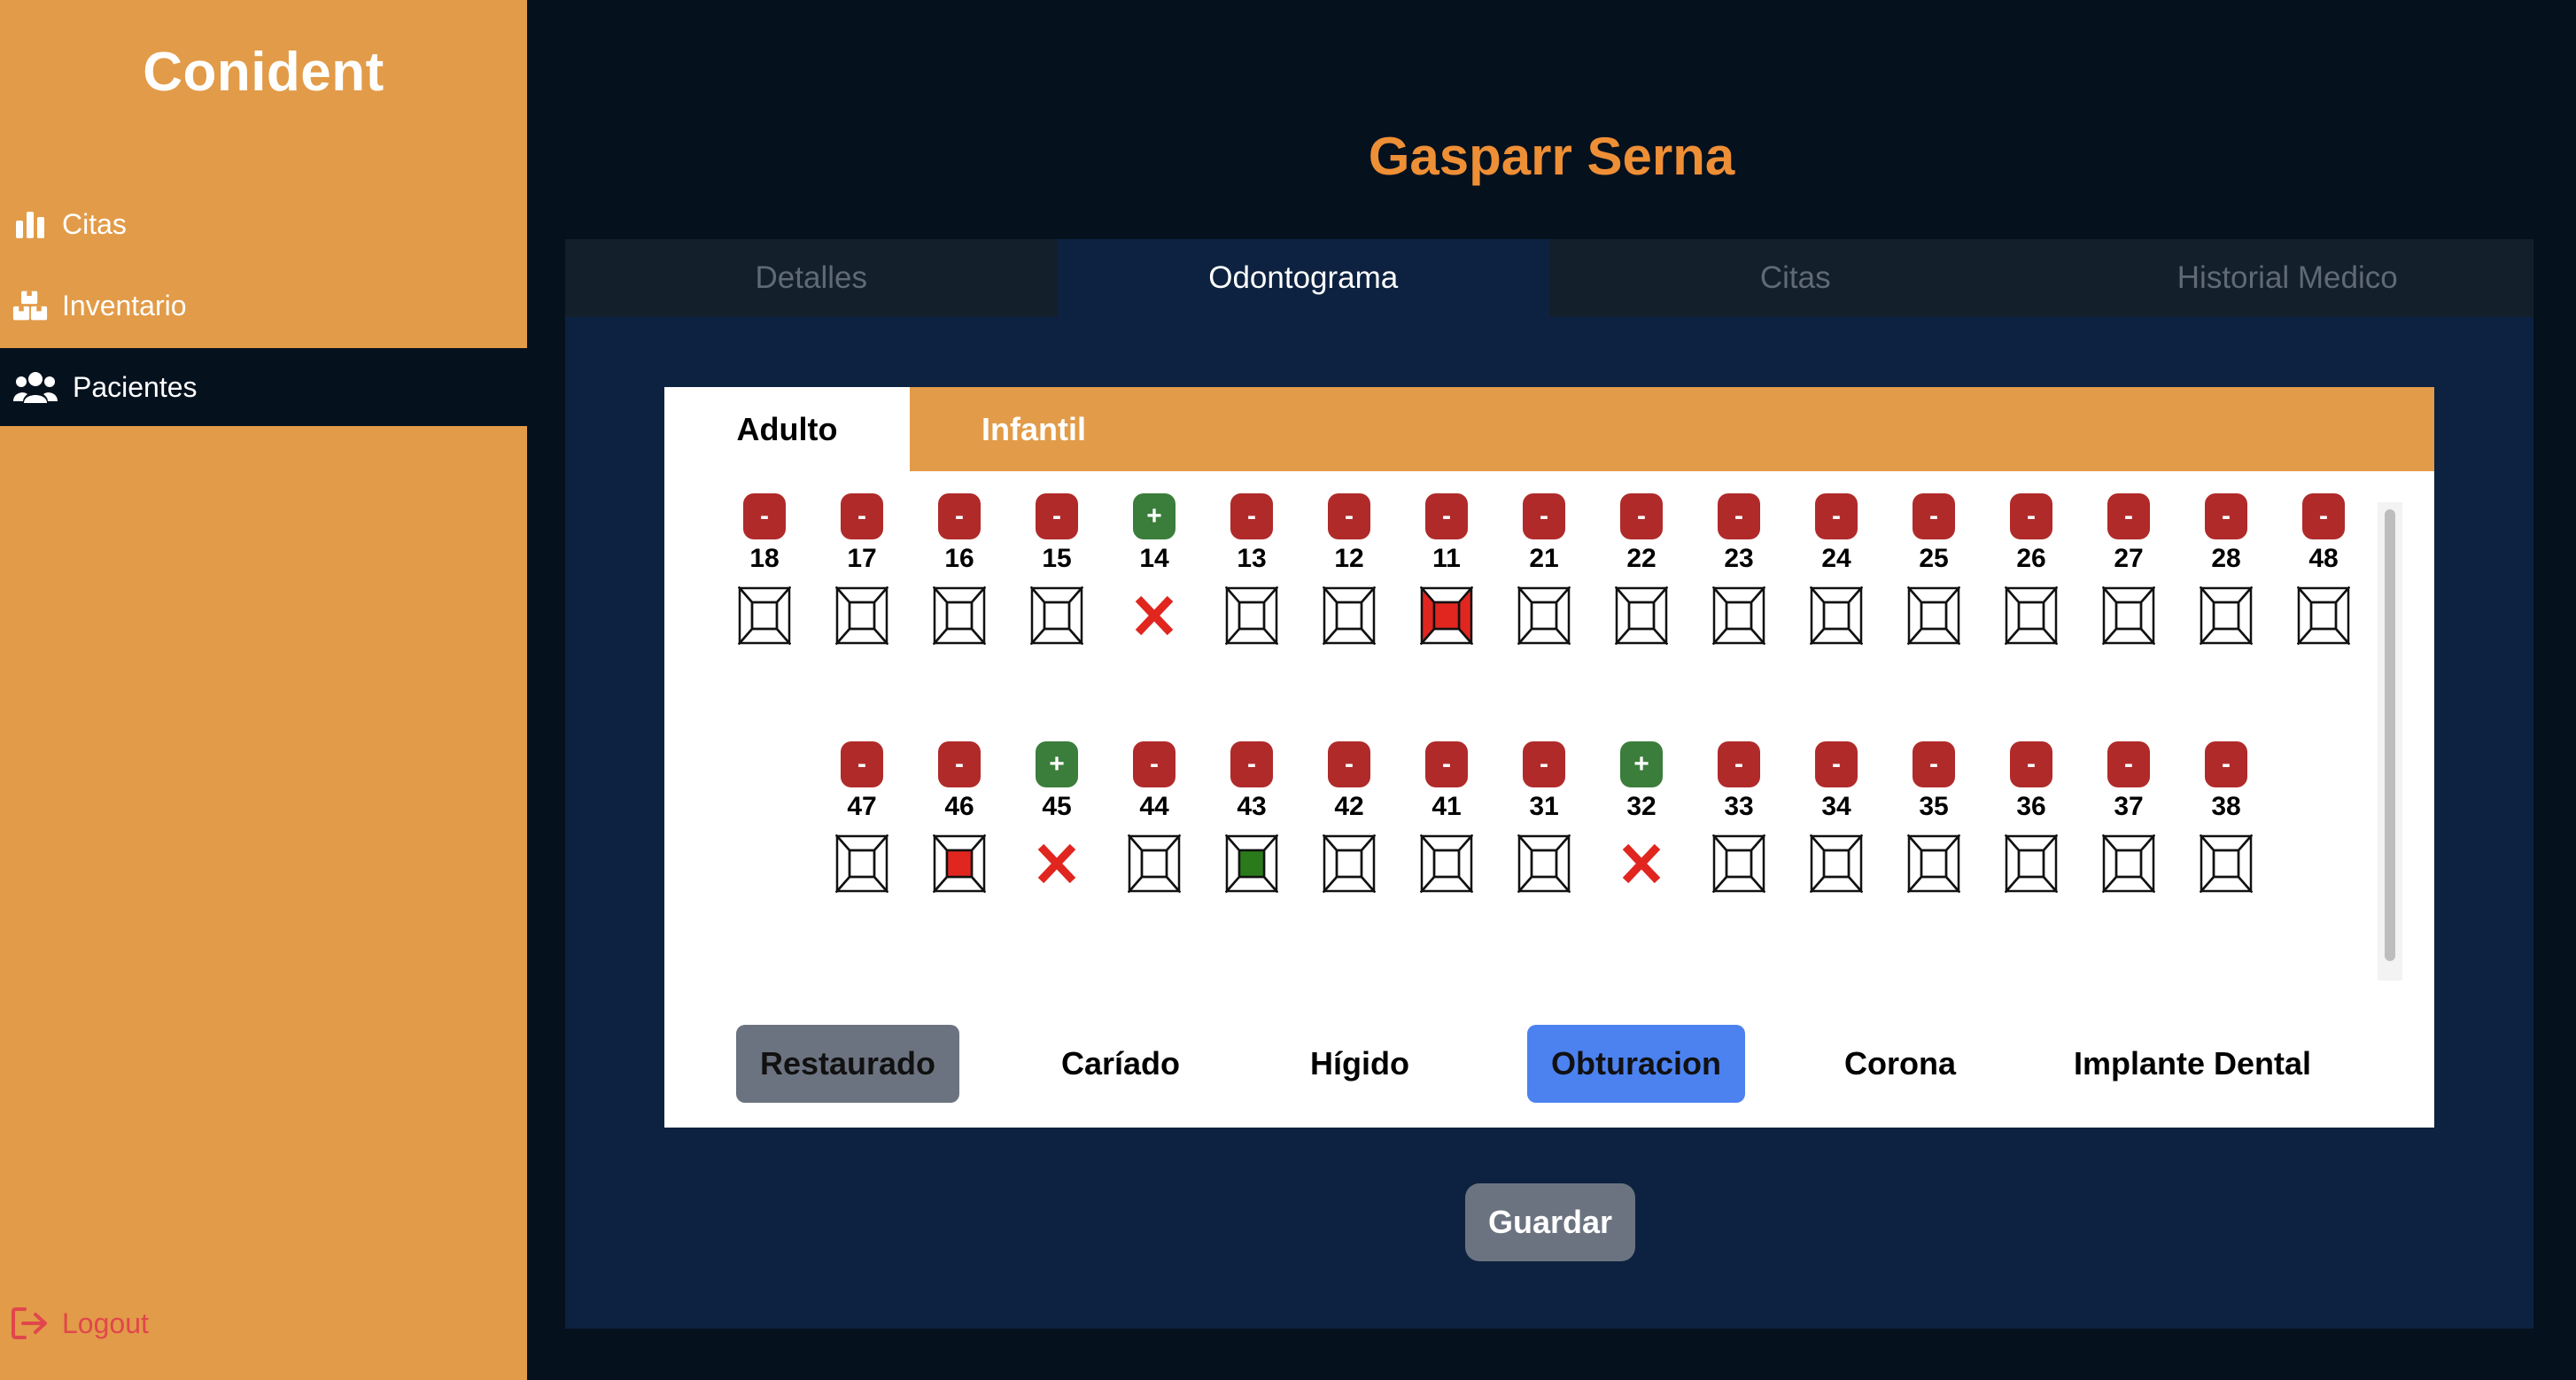 This screenshot has height=1380, width=2576. I want to click on odontogram-scrollbar, so click(2390, 741).